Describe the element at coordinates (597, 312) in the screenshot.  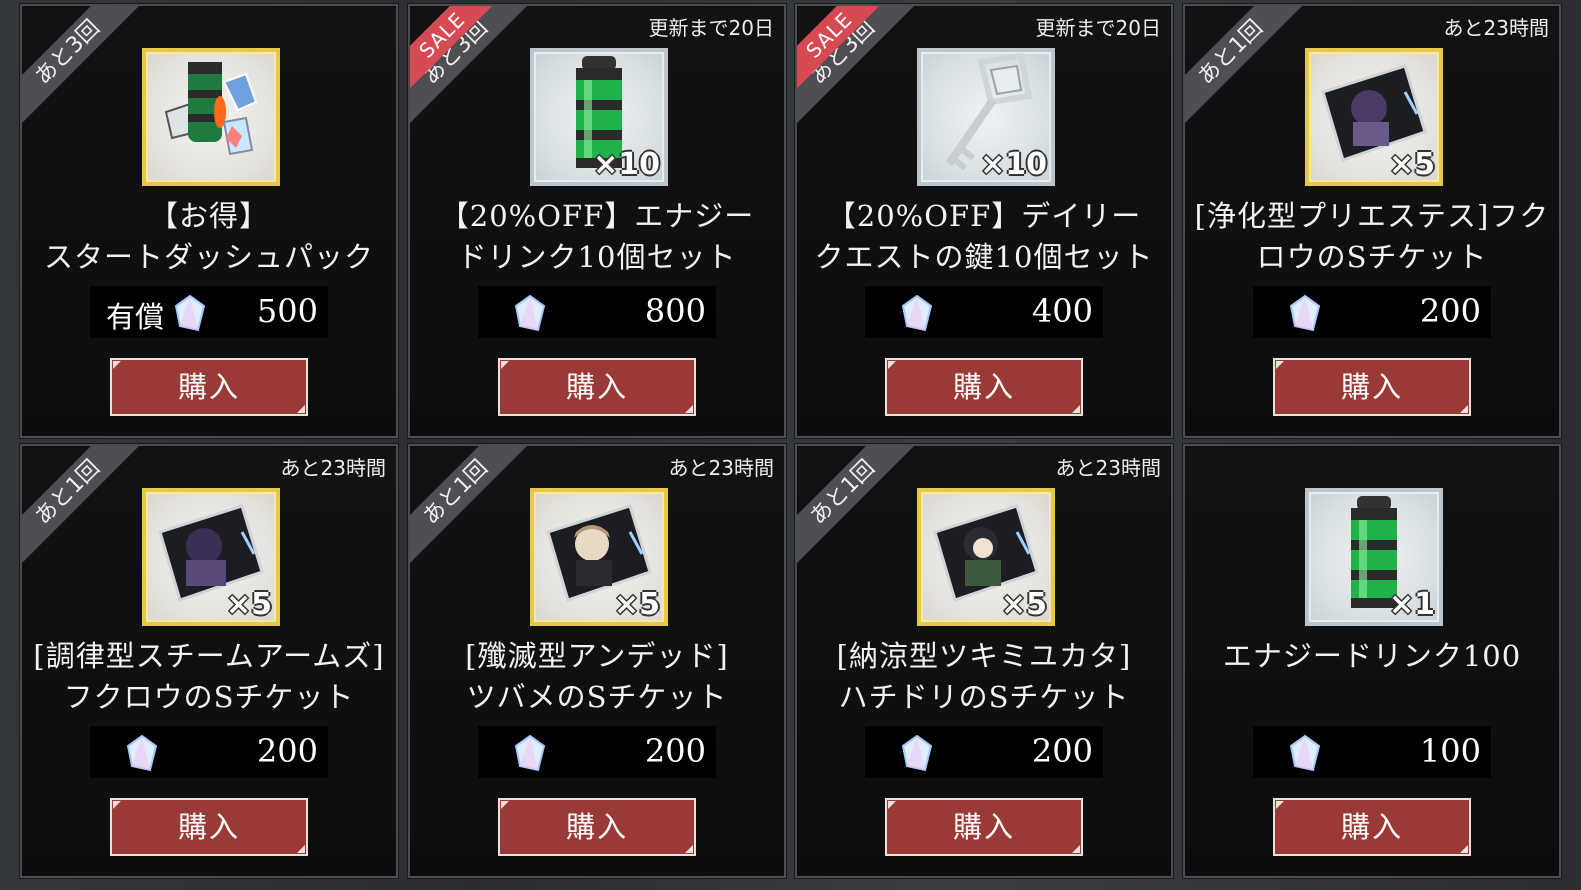
I see `price-box: 800` at that location.